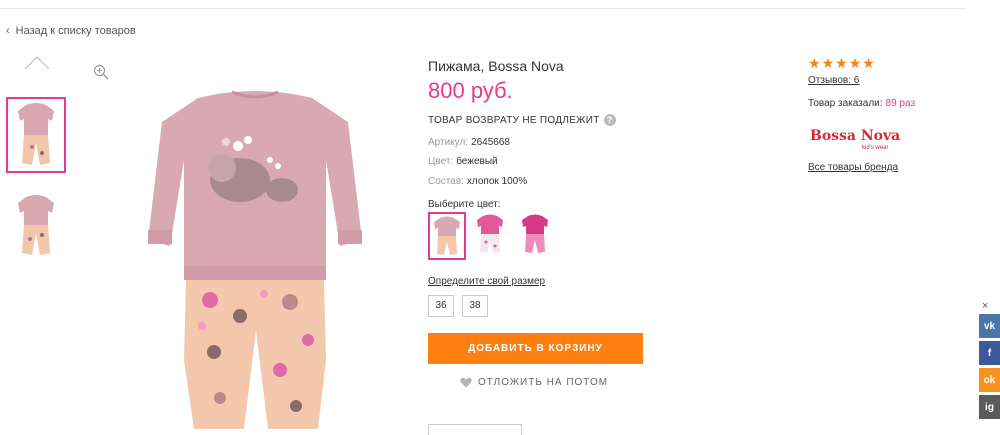 The width and height of the screenshot is (1000, 435). Describe the element at coordinates (475, 306) in the screenshot. I see `size-option-38: 38` at that location.